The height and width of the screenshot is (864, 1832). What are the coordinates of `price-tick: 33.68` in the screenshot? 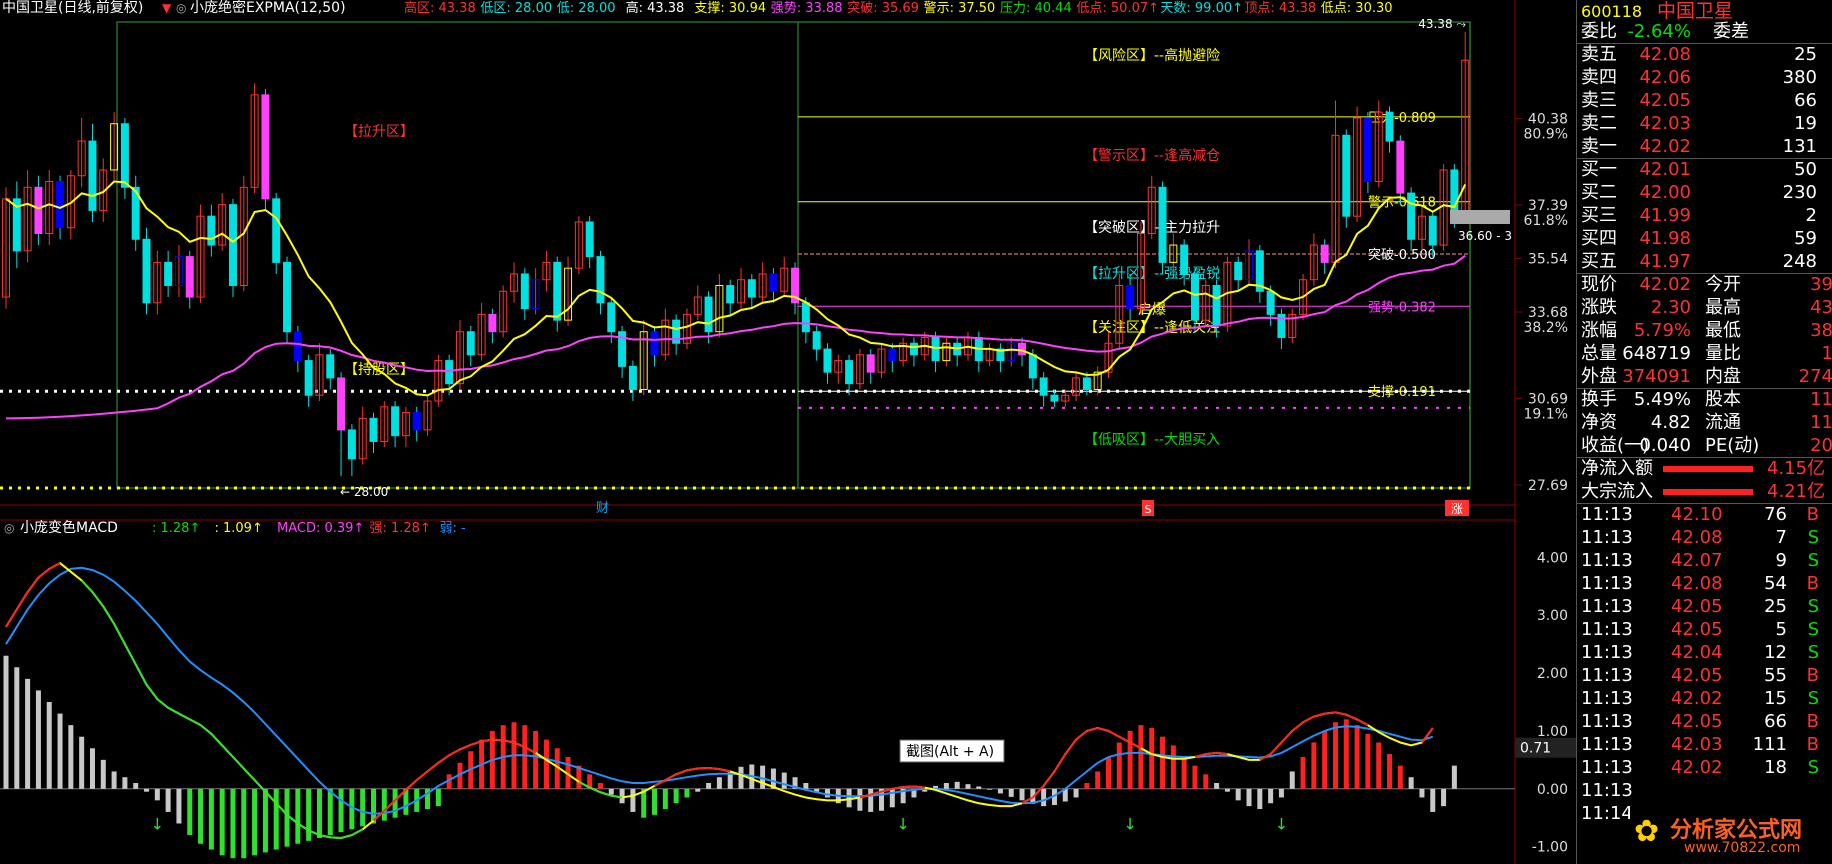 It's located at (1548, 313).